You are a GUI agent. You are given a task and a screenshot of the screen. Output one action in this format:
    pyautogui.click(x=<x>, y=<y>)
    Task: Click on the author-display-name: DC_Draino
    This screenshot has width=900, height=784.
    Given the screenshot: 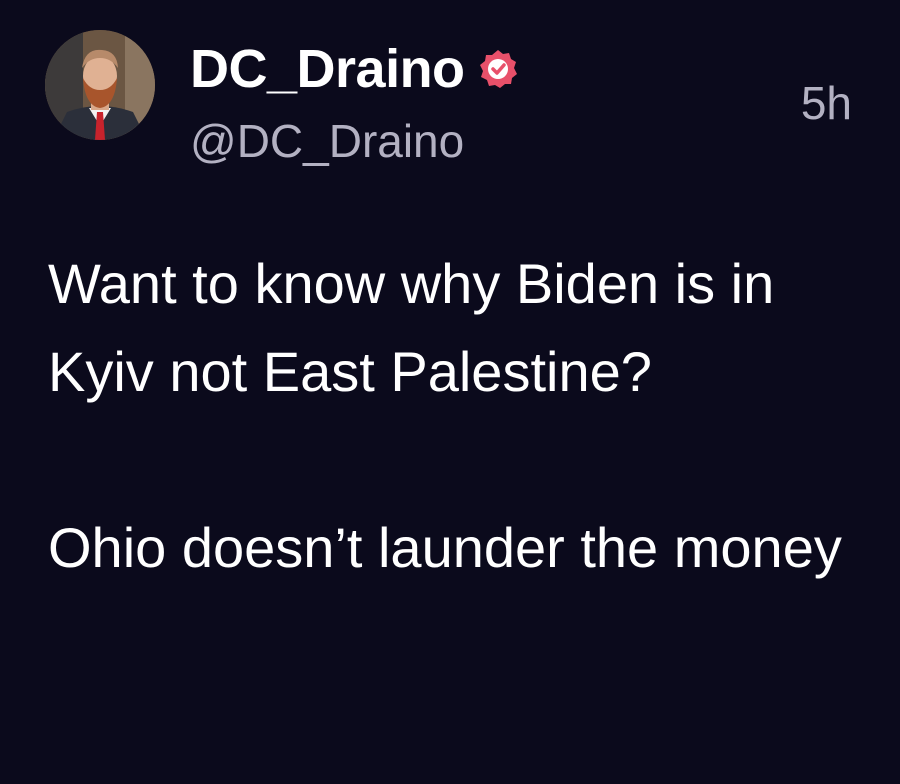 What is the action you would take?
    pyautogui.click(x=327, y=69)
    